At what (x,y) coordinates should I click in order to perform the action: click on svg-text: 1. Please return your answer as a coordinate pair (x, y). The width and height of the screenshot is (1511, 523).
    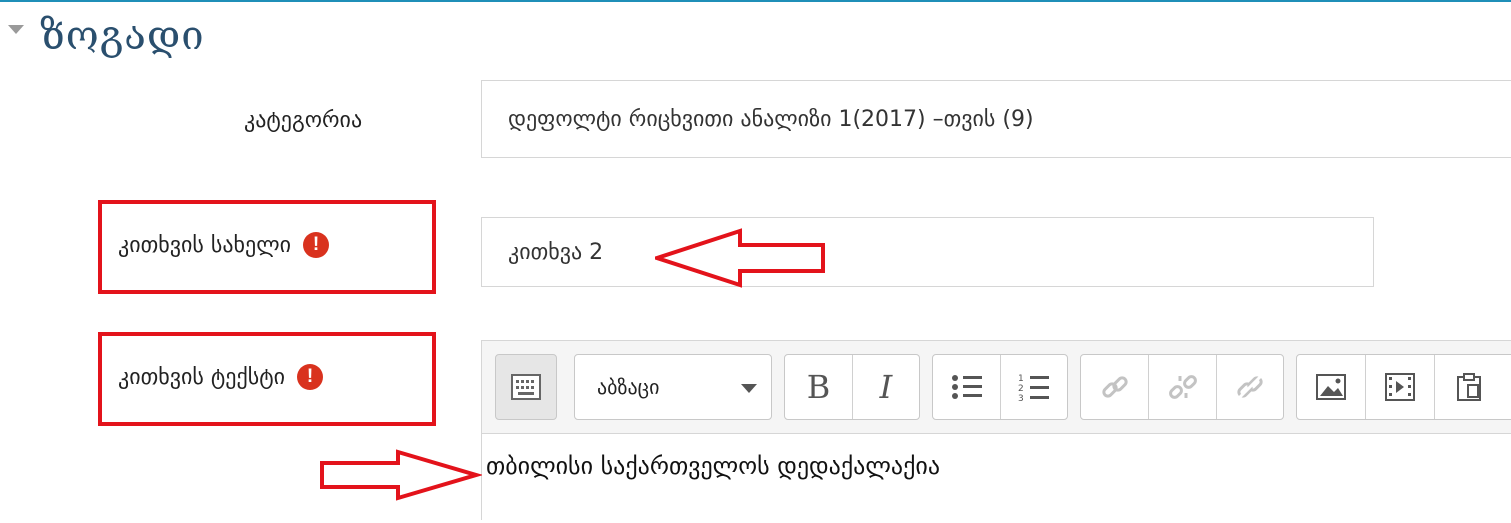
    Looking at the image, I should click on (1021, 379).